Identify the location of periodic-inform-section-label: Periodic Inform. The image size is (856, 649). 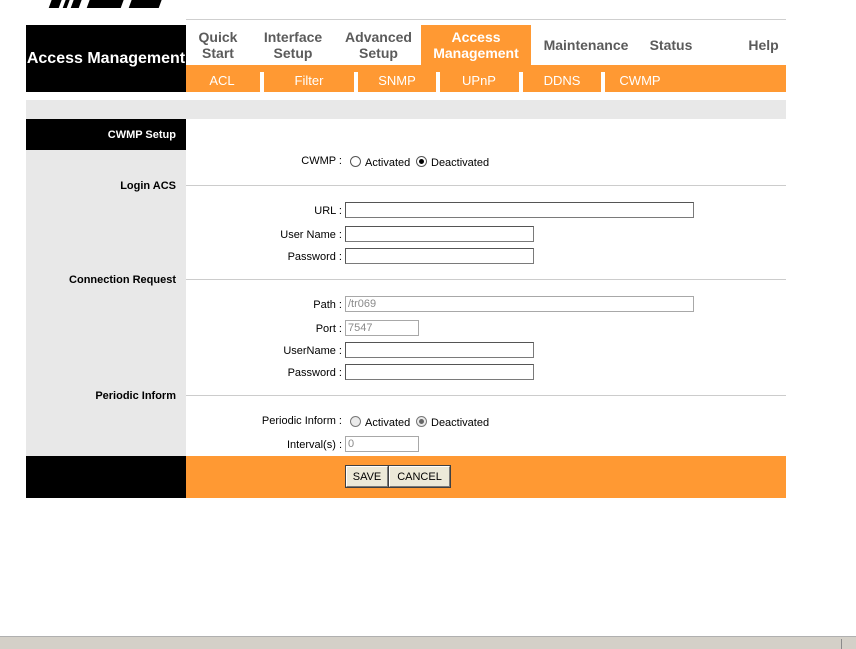
(135, 396).